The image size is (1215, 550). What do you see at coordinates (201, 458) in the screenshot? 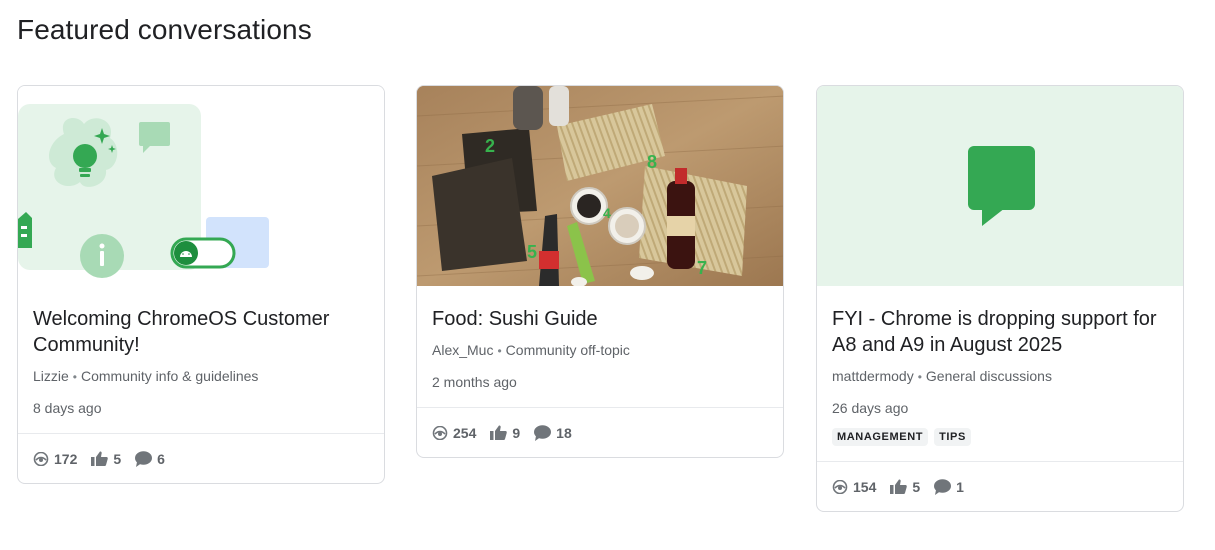
I see `card-stats: 172 5 6` at bounding box center [201, 458].